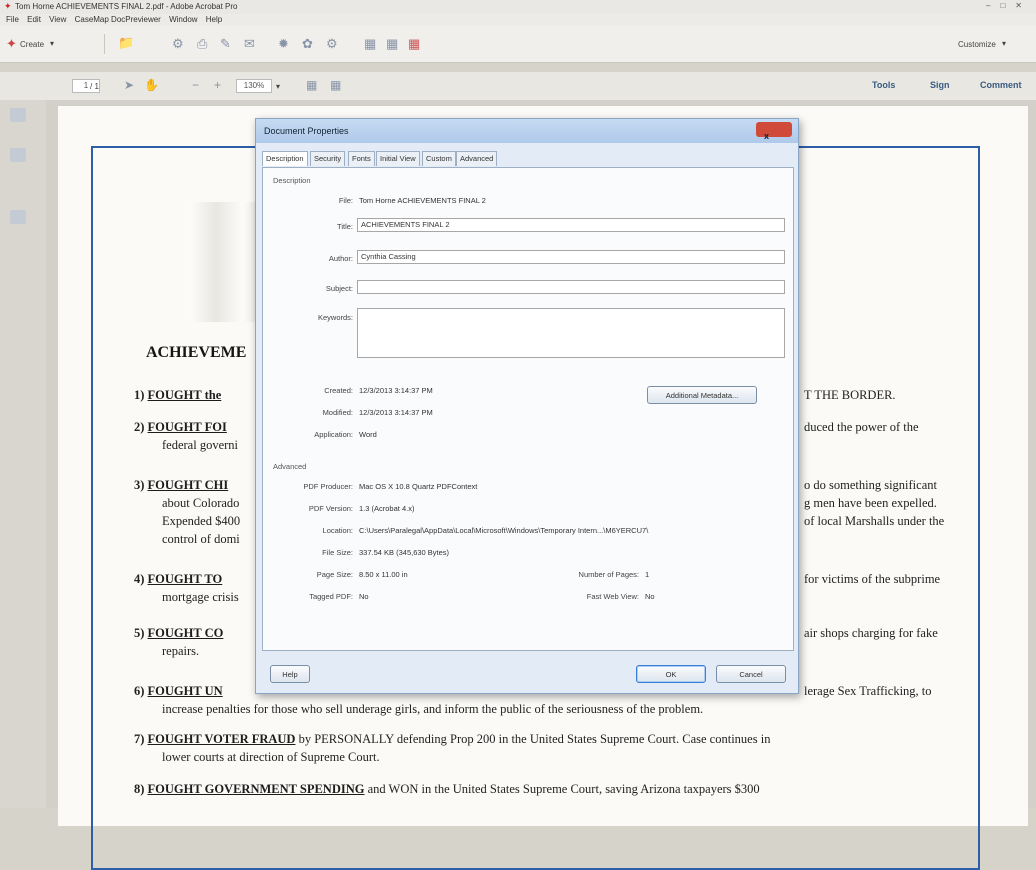 Image resolution: width=1036 pixels, height=870 pixels. What do you see at coordinates (774, 131) in the screenshot?
I see `close-button: x` at bounding box center [774, 131].